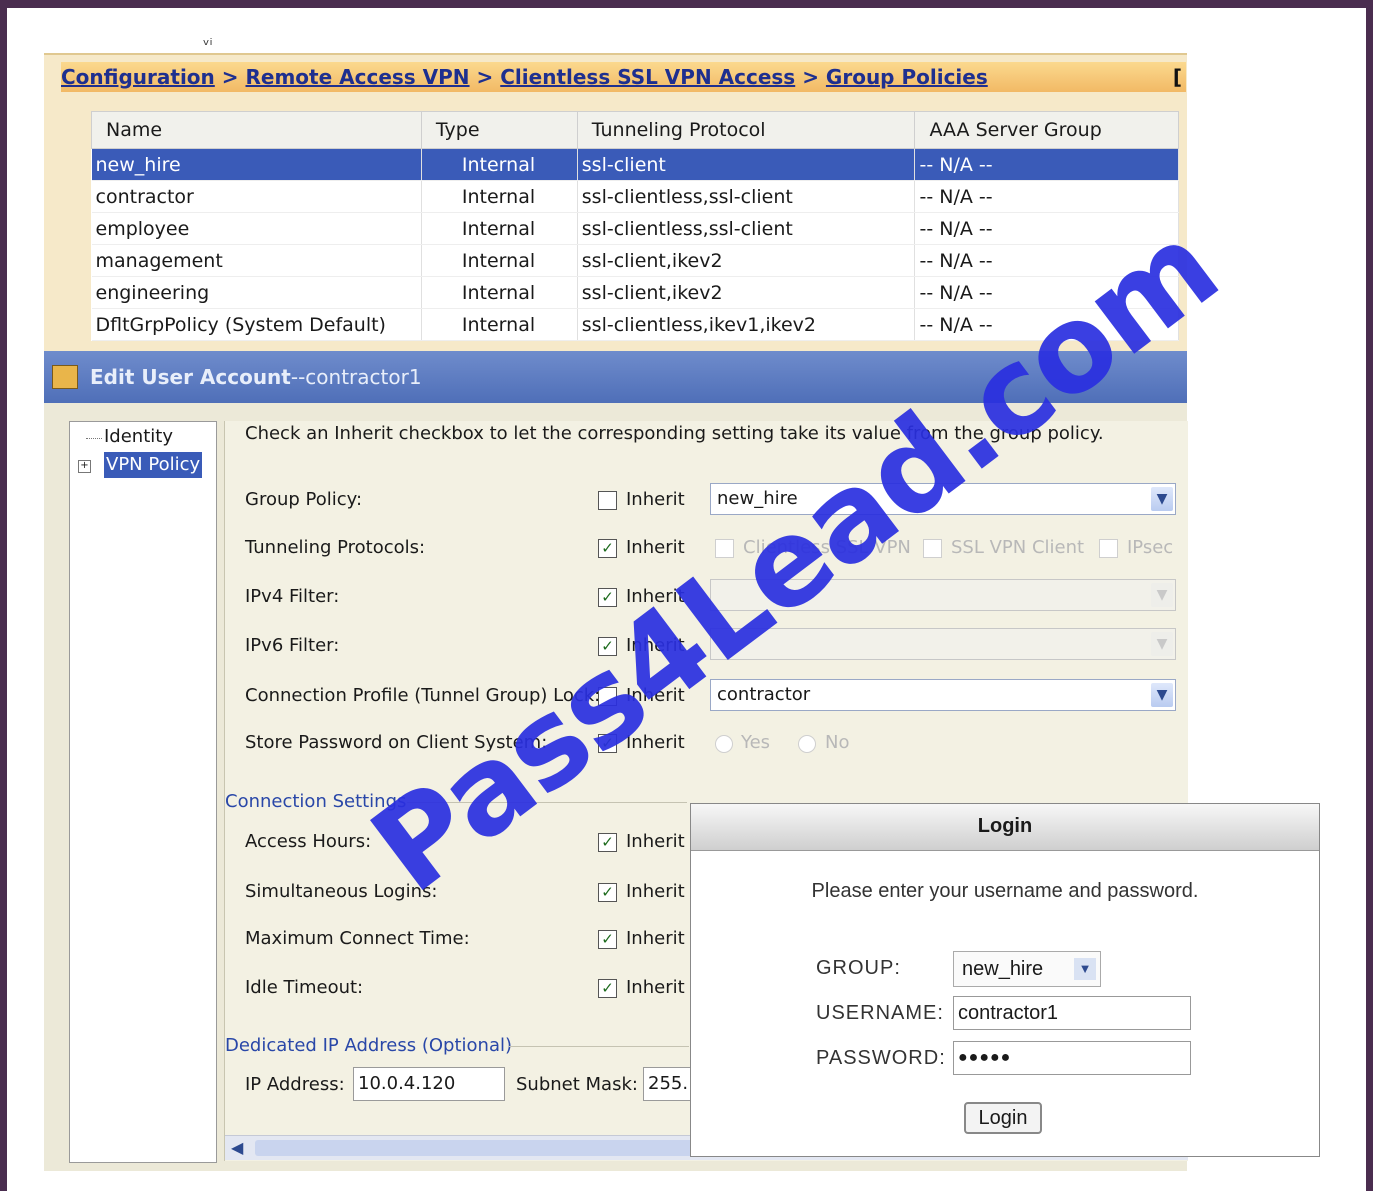 The image size is (1373, 1191). What do you see at coordinates (429, 1084) in the screenshot?
I see `ip-address-input: 10.0.4.120` at bounding box center [429, 1084].